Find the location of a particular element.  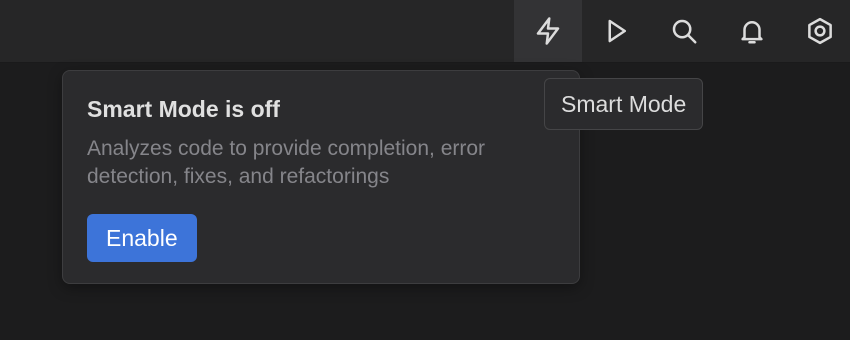

play-icon is located at coordinates (617, 31).